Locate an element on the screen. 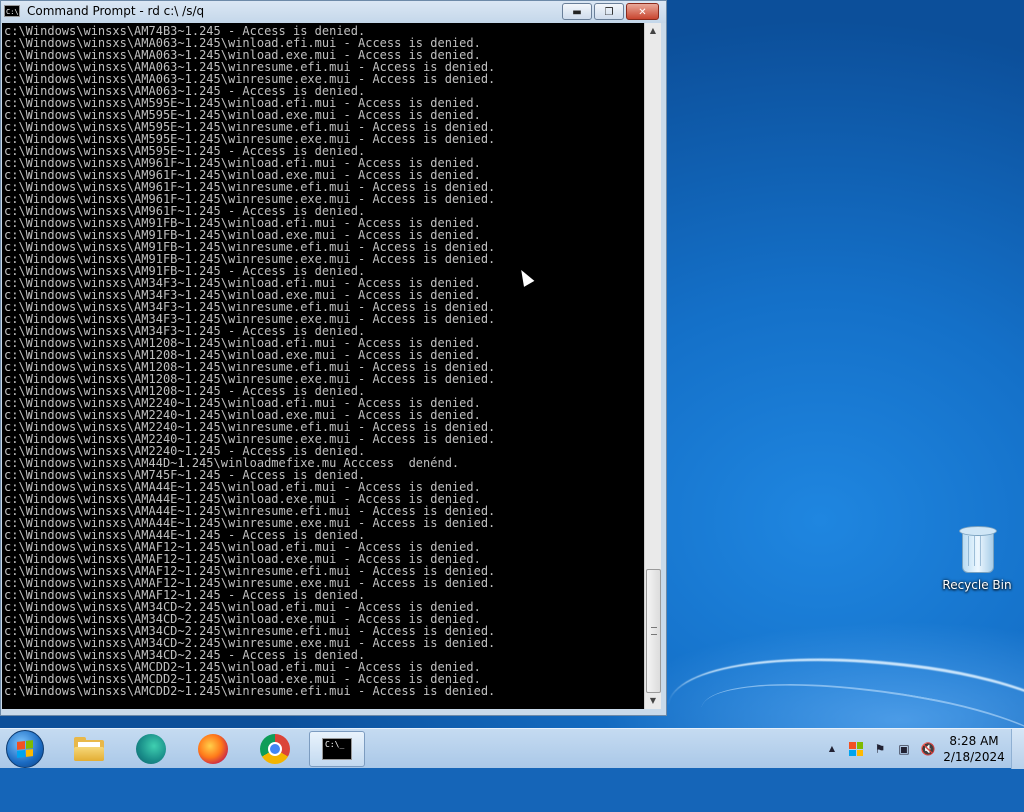 Image resolution: width=1024 pixels, height=812 pixels. window-title: Command Prompt - rd c:\ /s/q is located at coordinates (116, 11).